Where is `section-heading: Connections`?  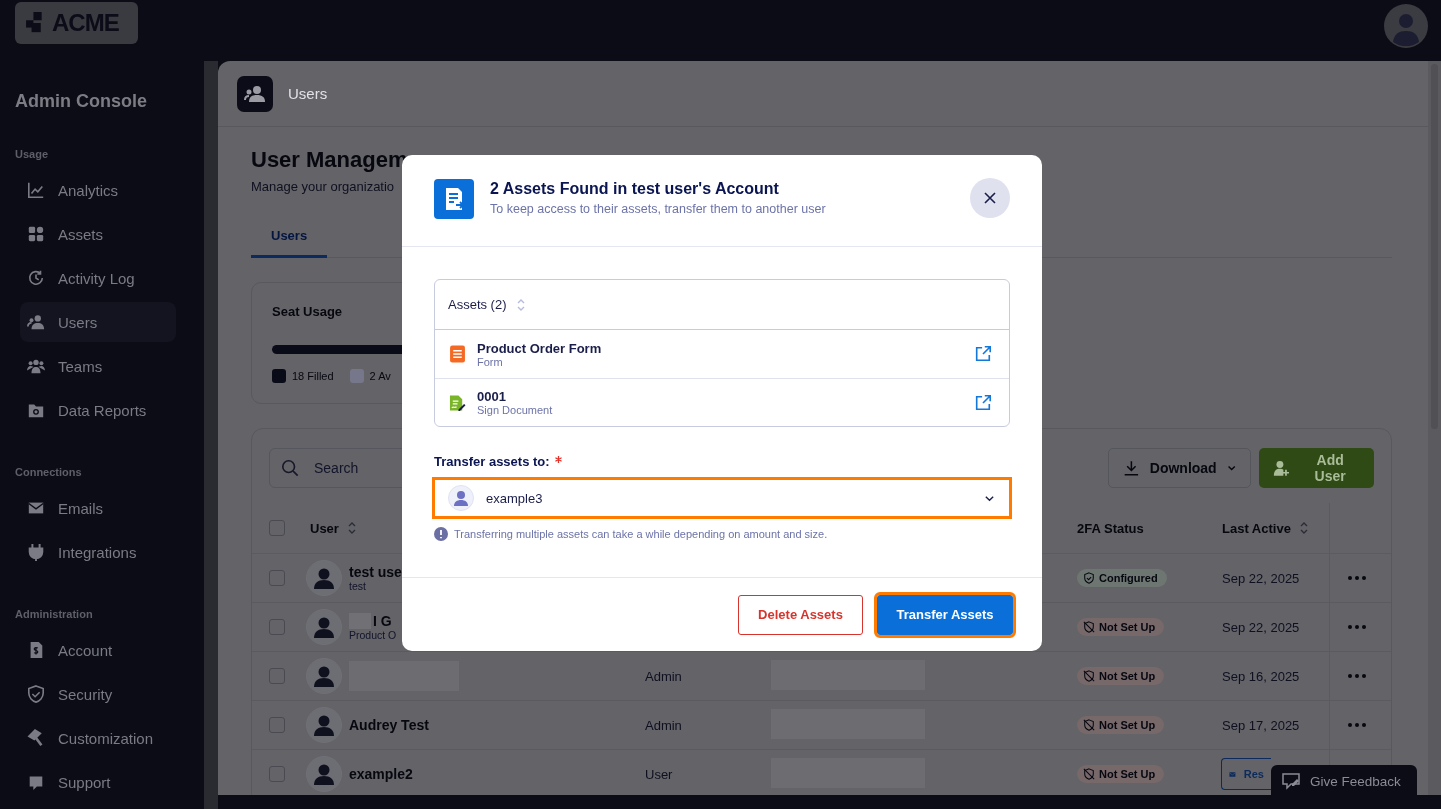
section-heading: Connections is located at coordinates (48, 472).